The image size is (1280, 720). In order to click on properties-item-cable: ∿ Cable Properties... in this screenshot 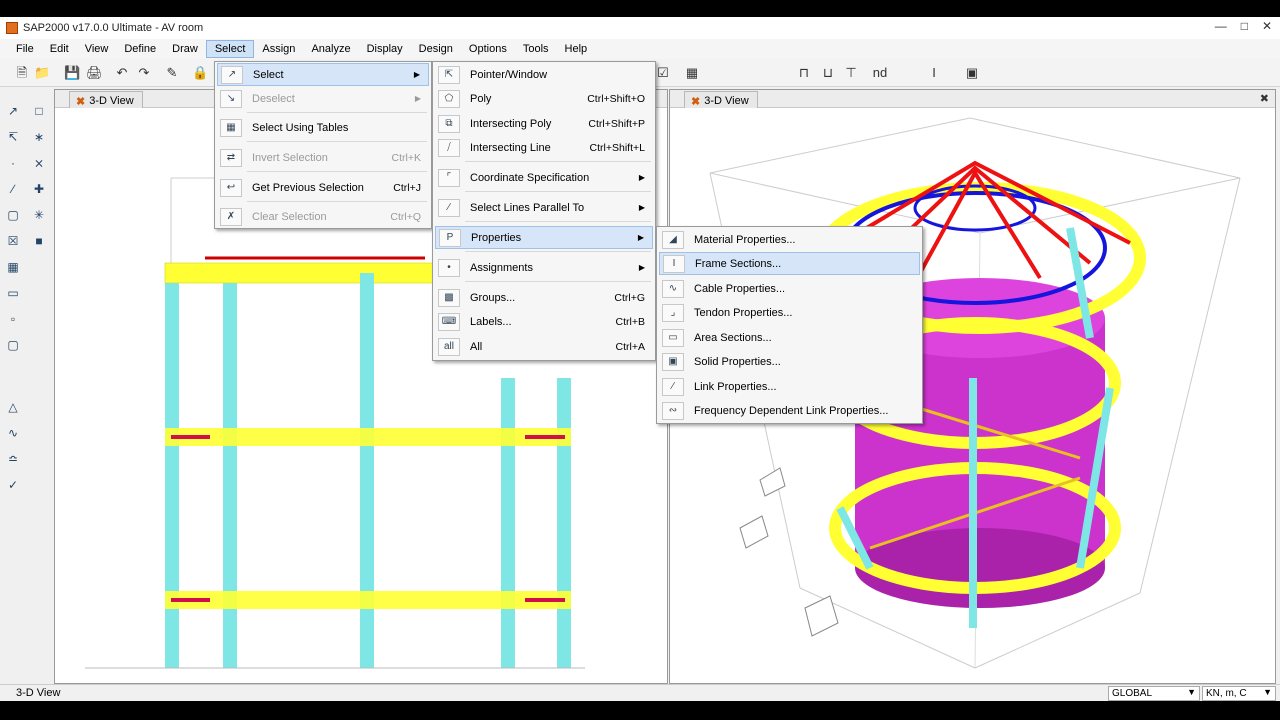, I will do `click(789, 288)`.